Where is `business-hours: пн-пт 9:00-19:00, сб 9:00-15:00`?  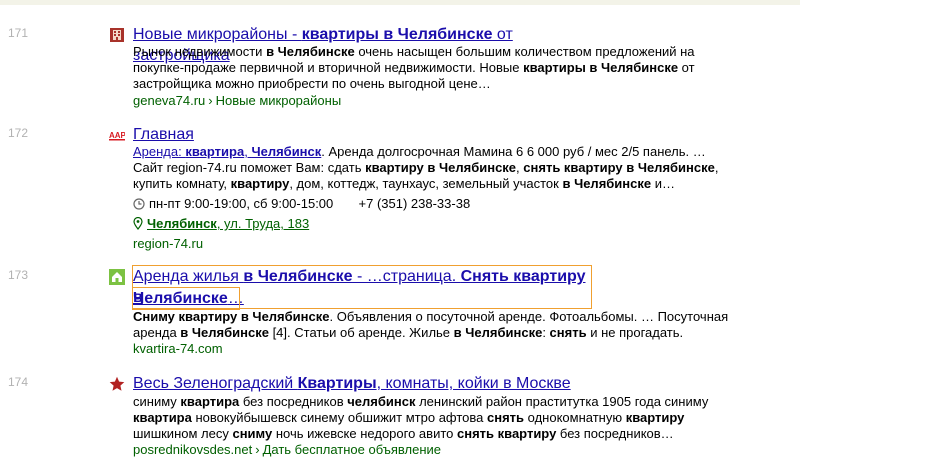 business-hours: пн-пт 9:00-19:00, сб 9:00-15:00 is located at coordinates (241, 203).